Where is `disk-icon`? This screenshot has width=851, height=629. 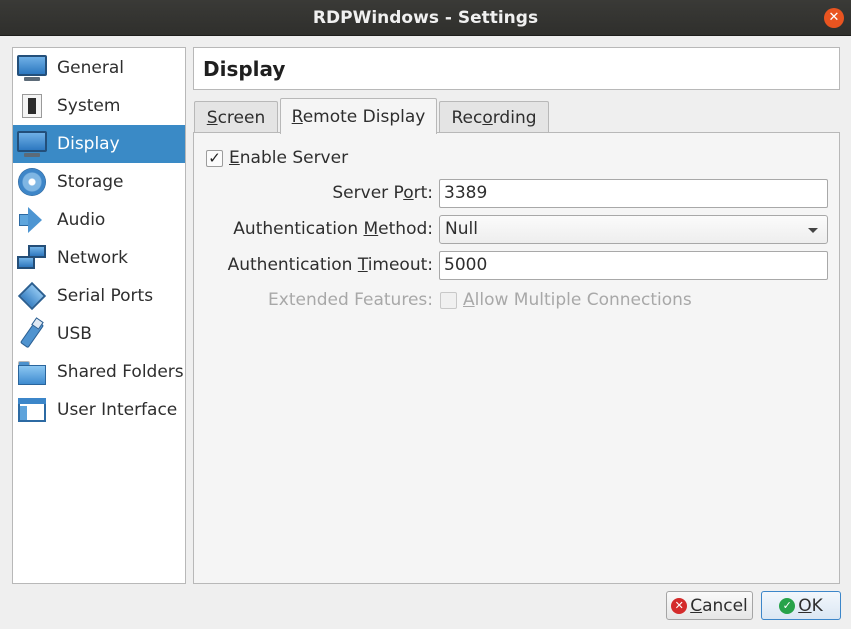 disk-icon is located at coordinates (32, 182).